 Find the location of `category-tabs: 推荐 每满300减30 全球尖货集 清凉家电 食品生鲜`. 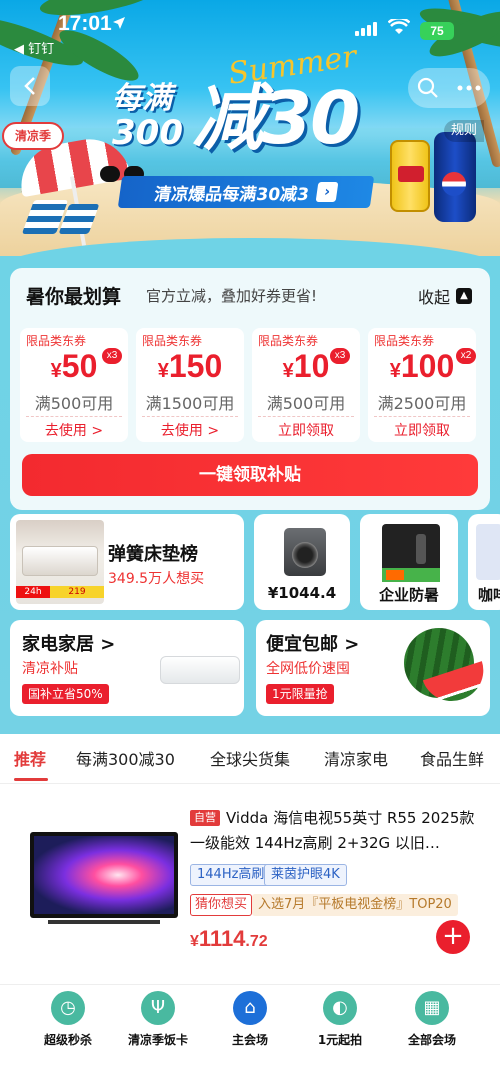

category-tabs: 推荐 每满300减30 全球尖货集 清凉家电 食品生鲜 is located at coordinates (250, 759).